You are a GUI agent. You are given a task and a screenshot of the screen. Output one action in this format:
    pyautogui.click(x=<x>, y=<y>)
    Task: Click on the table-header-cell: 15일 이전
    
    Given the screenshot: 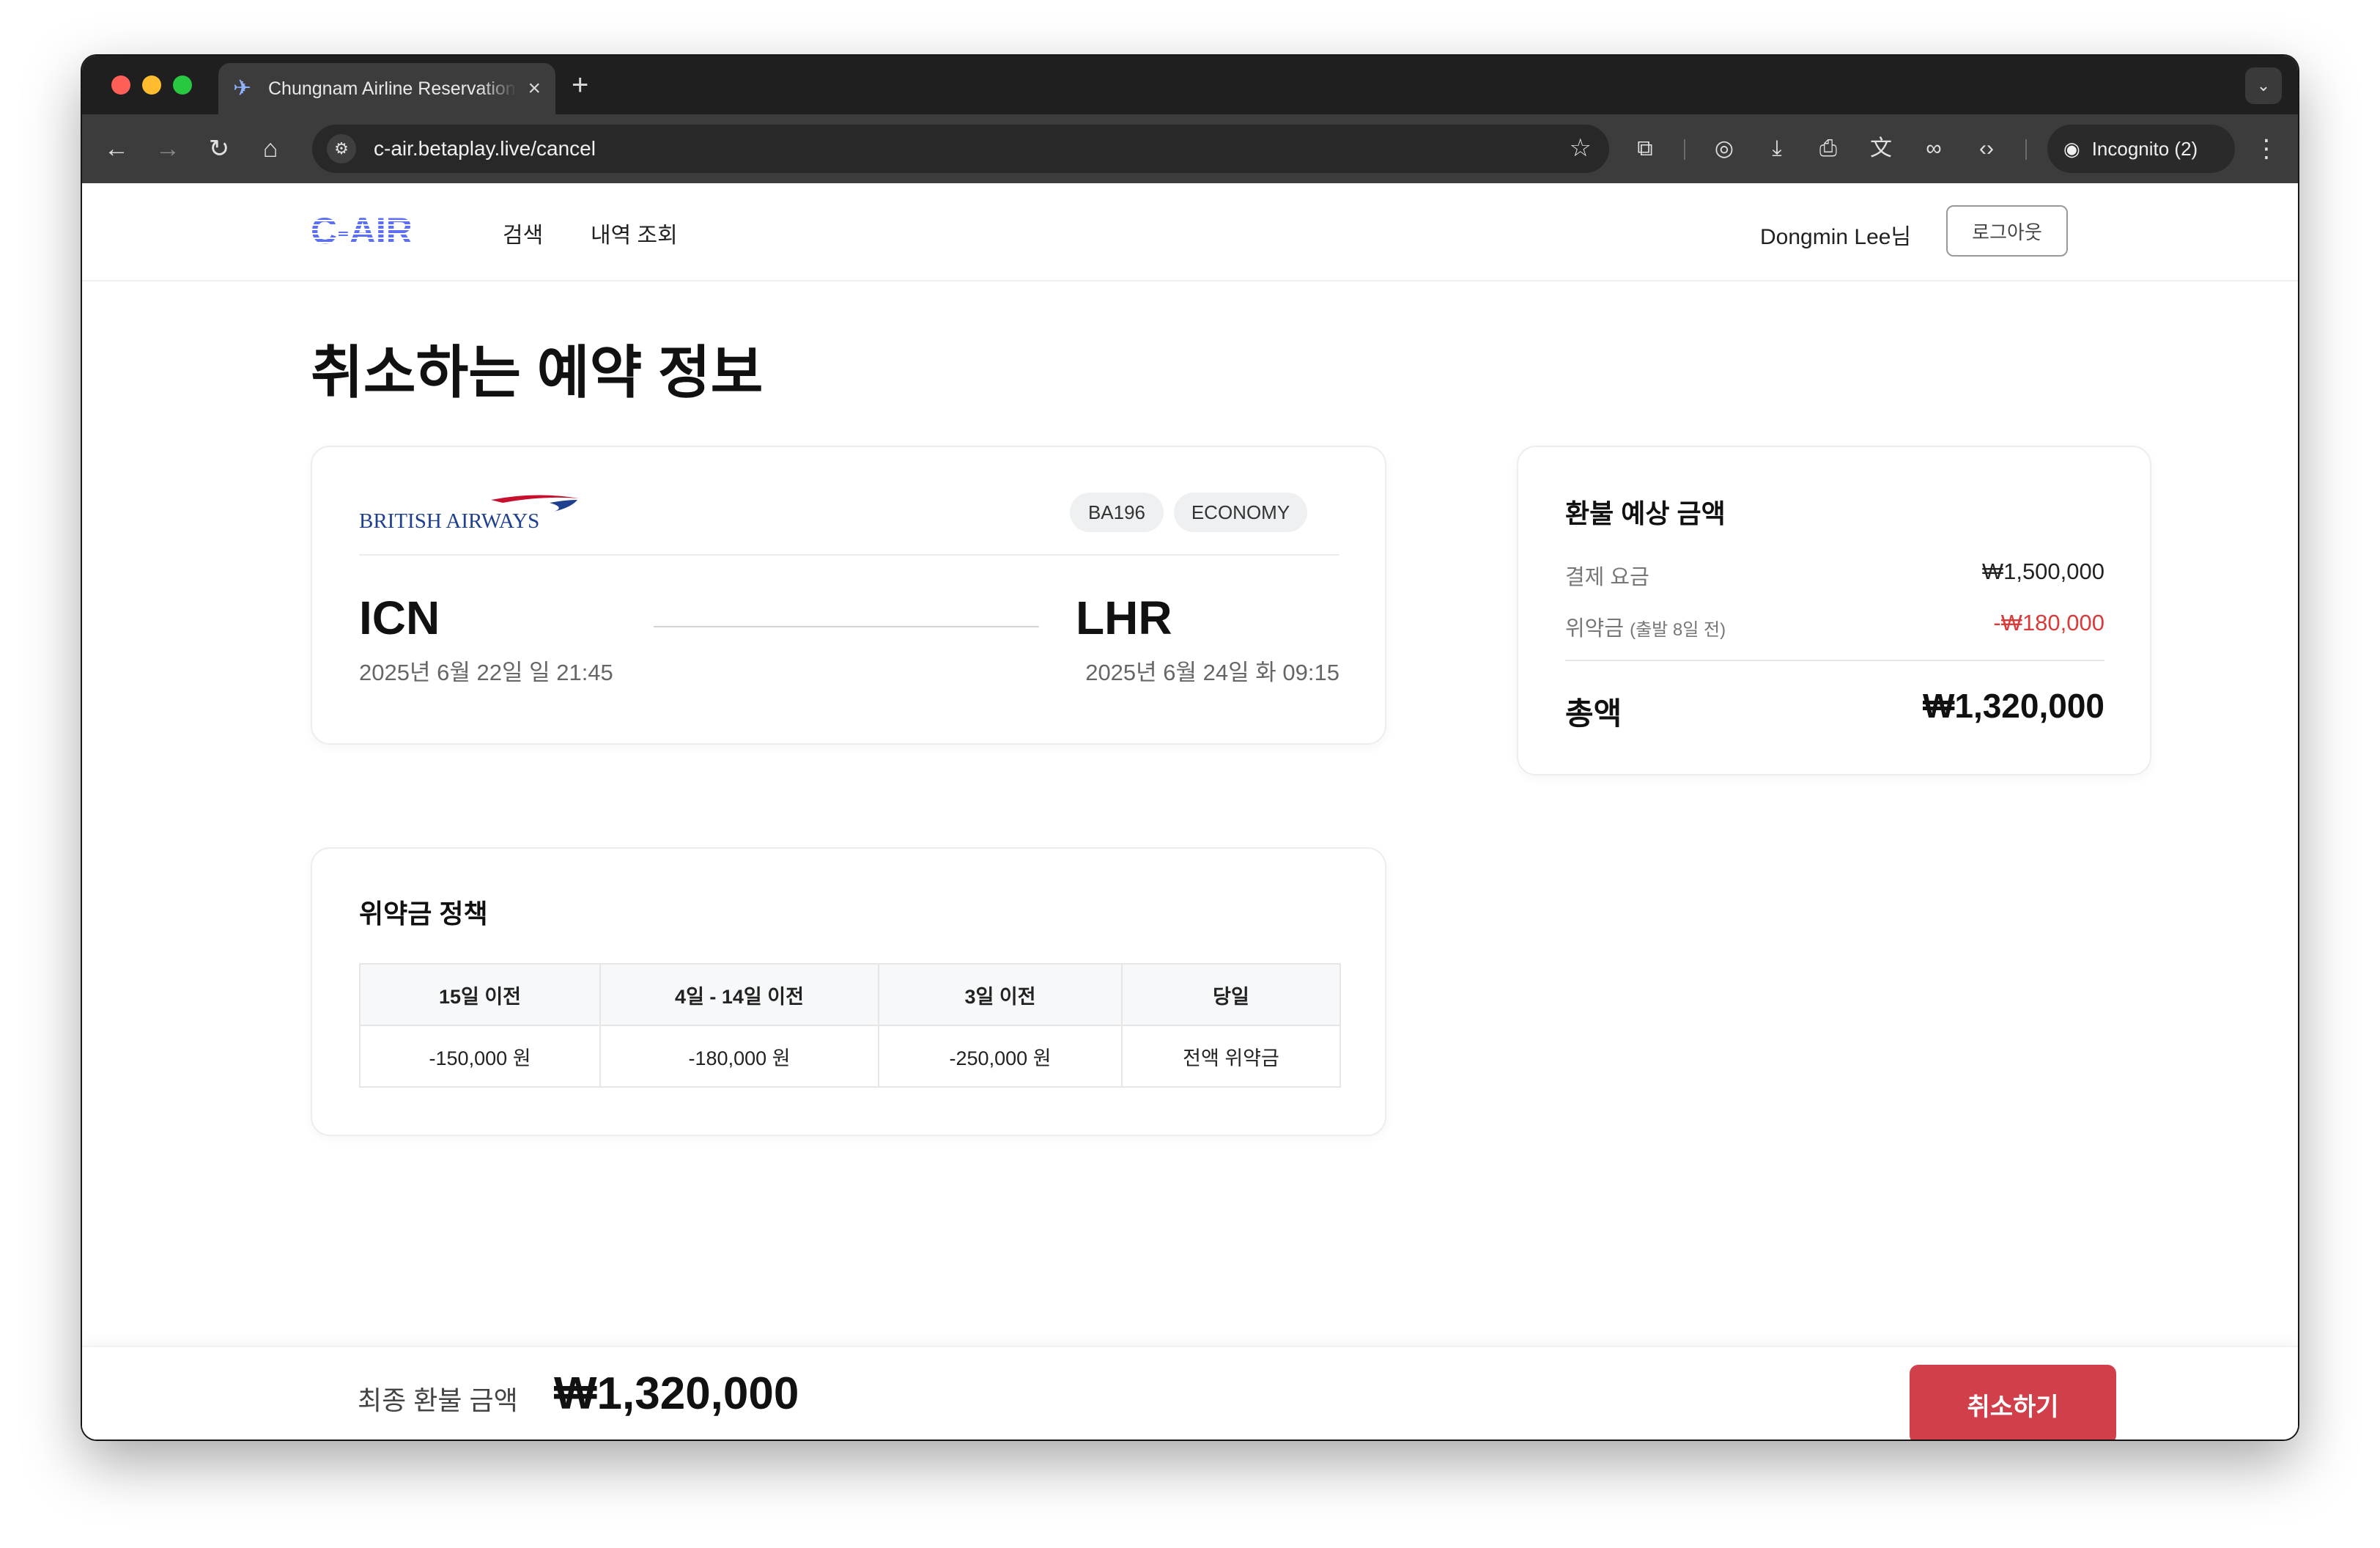 What is the action you would take?
    pyautogui.click(x=480, y=994)
    